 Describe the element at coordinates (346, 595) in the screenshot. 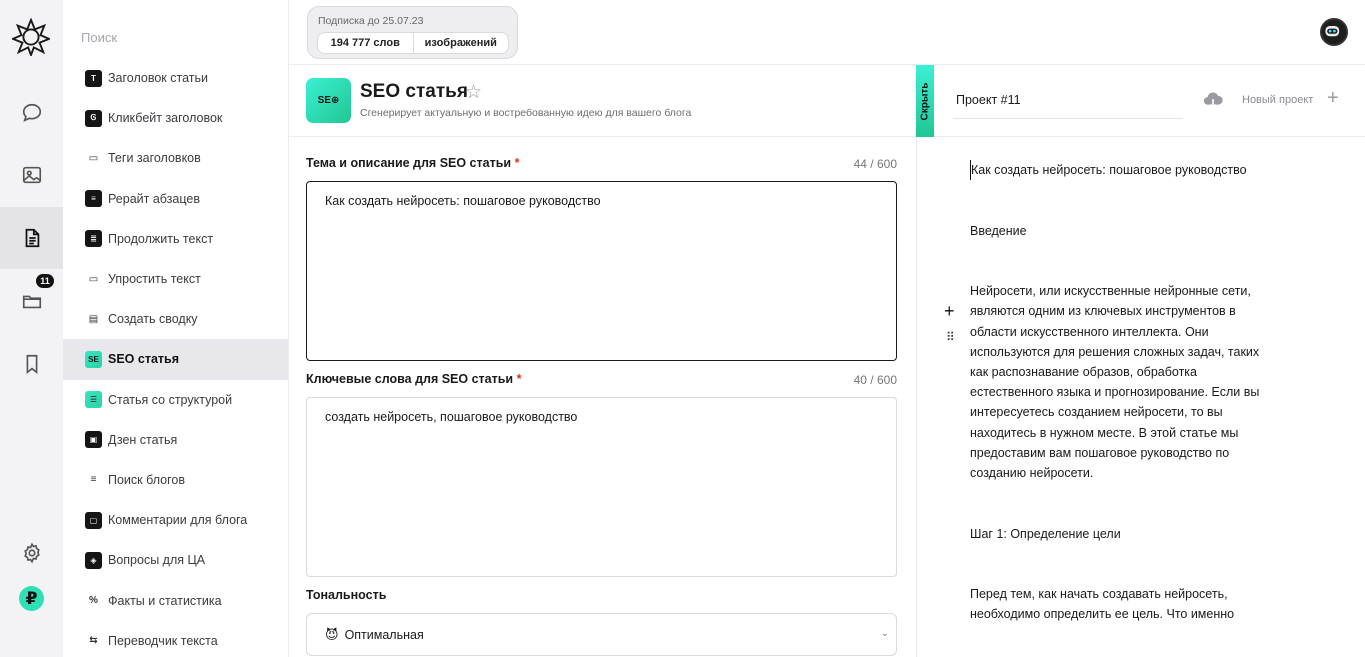

I see `tone-label: Тональность` at that location.